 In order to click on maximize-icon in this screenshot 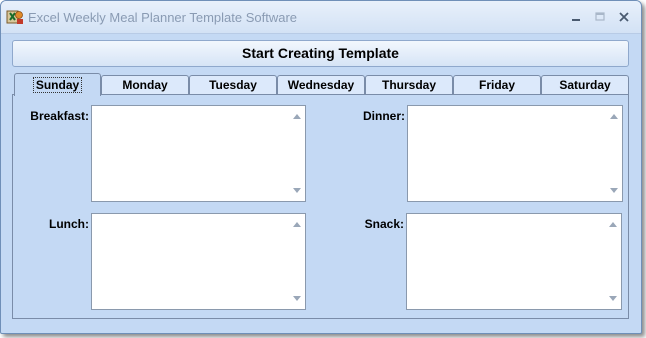, I will do `click(600, 17)`.